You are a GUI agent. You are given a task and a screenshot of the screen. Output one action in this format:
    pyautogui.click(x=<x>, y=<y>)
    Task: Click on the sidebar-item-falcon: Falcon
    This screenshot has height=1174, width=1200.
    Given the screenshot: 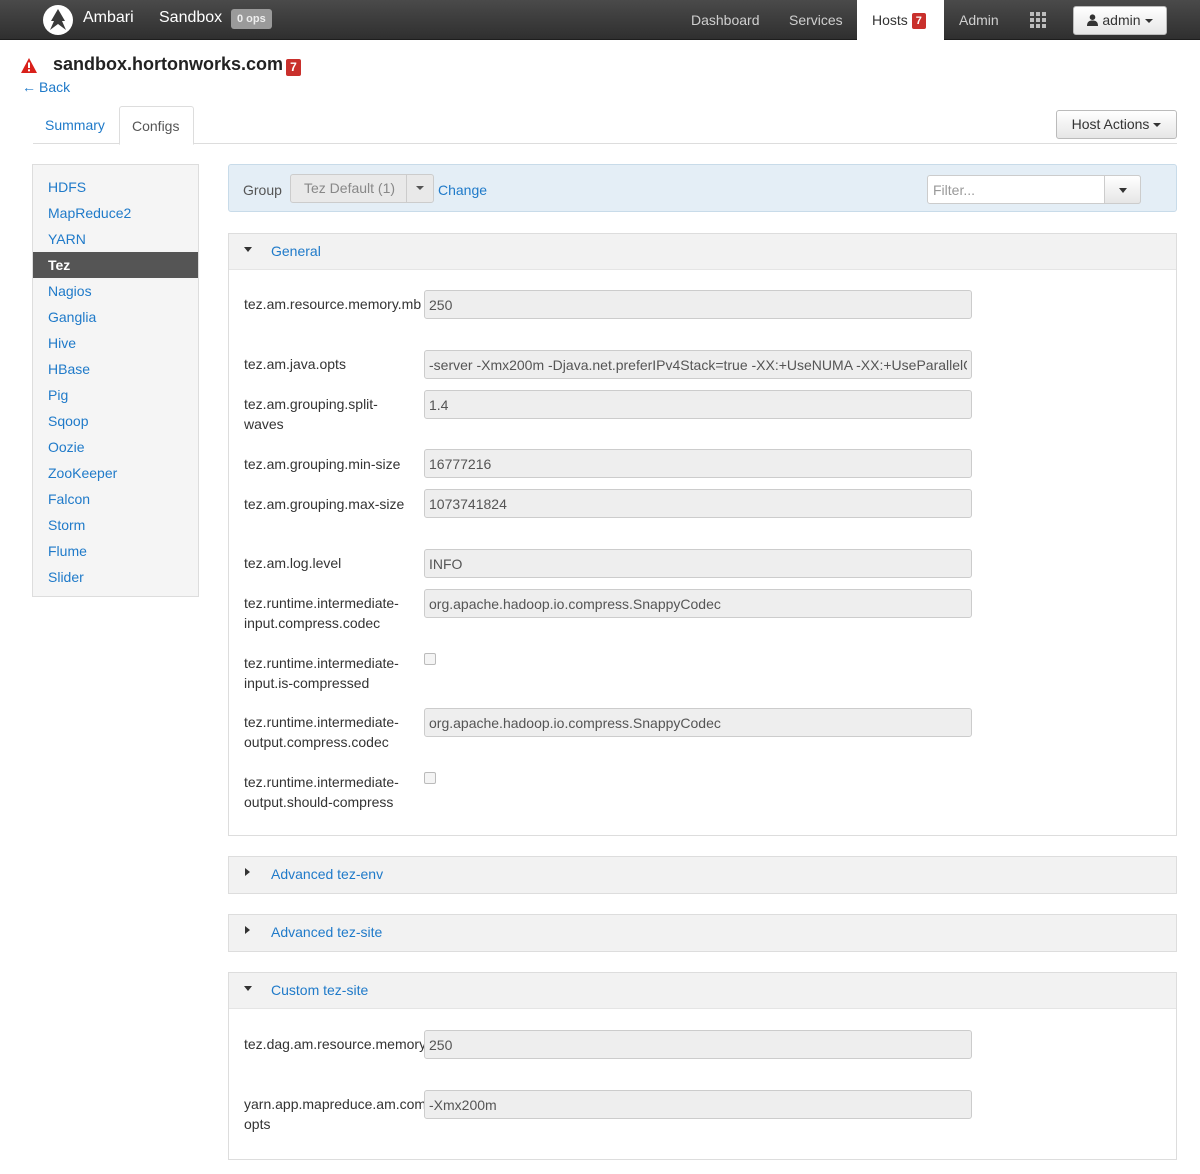 What is the action you would take?
    pyautogui.click(x=115, y=499)
    